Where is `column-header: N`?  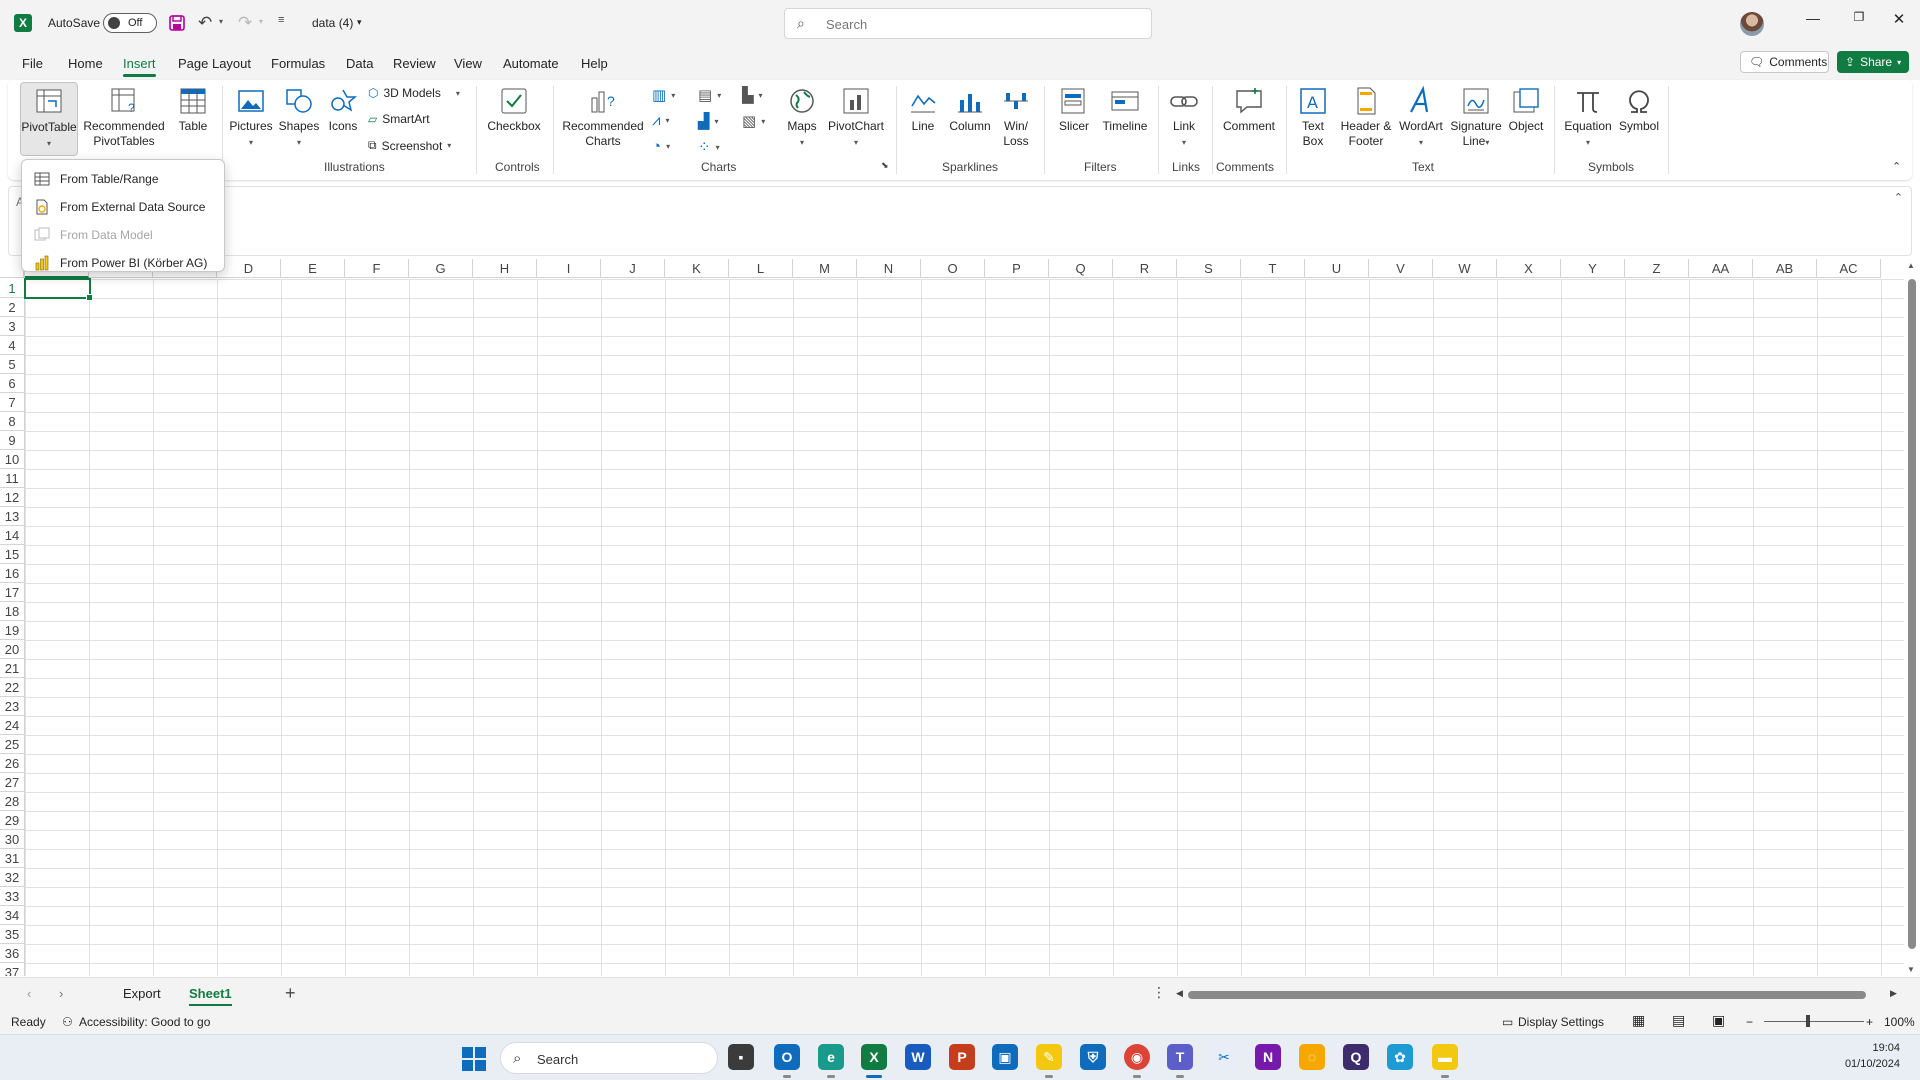
column-header: N is located at coordinates (889, 268).